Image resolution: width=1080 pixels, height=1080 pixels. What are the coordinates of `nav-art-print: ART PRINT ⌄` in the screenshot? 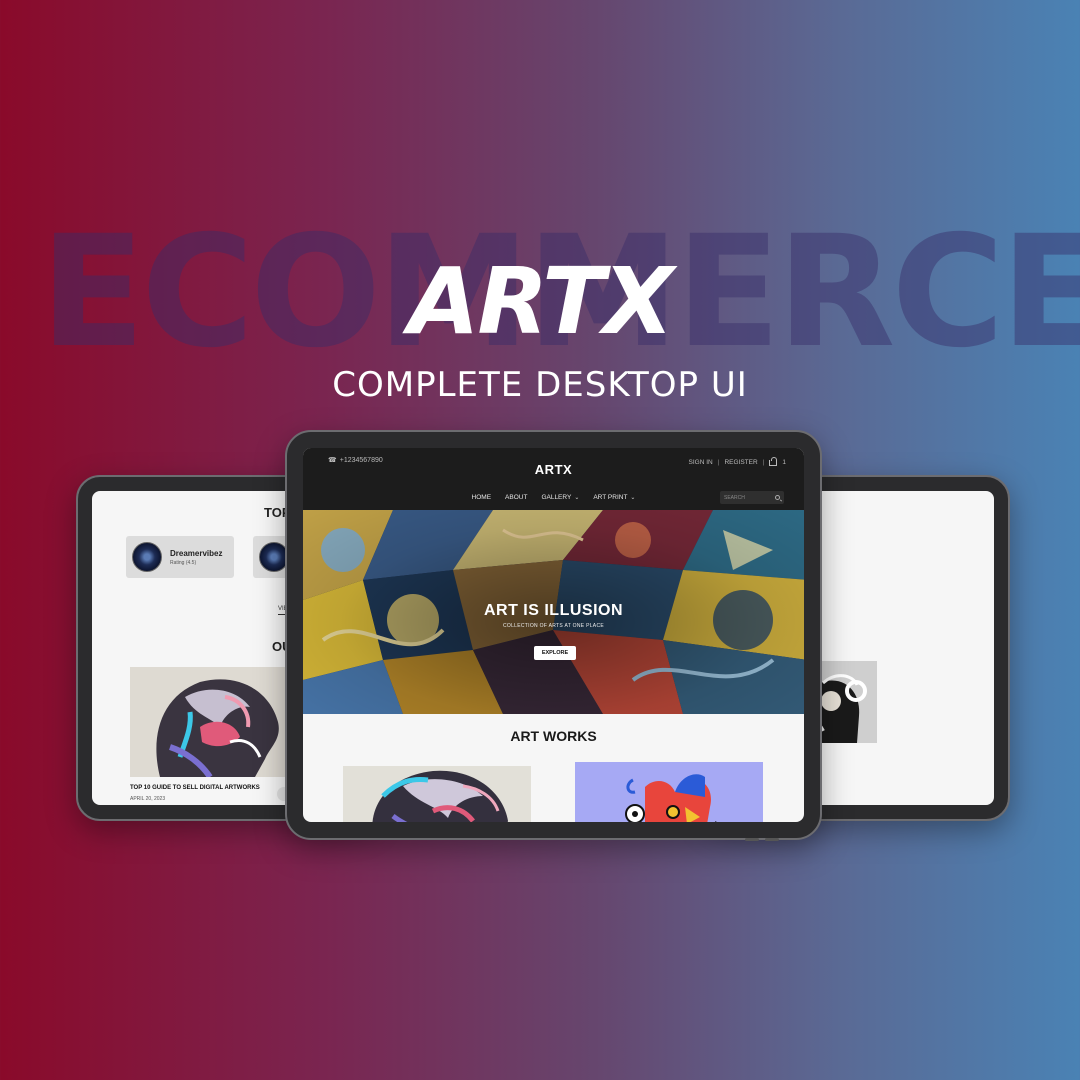 It's located at (614, 497).